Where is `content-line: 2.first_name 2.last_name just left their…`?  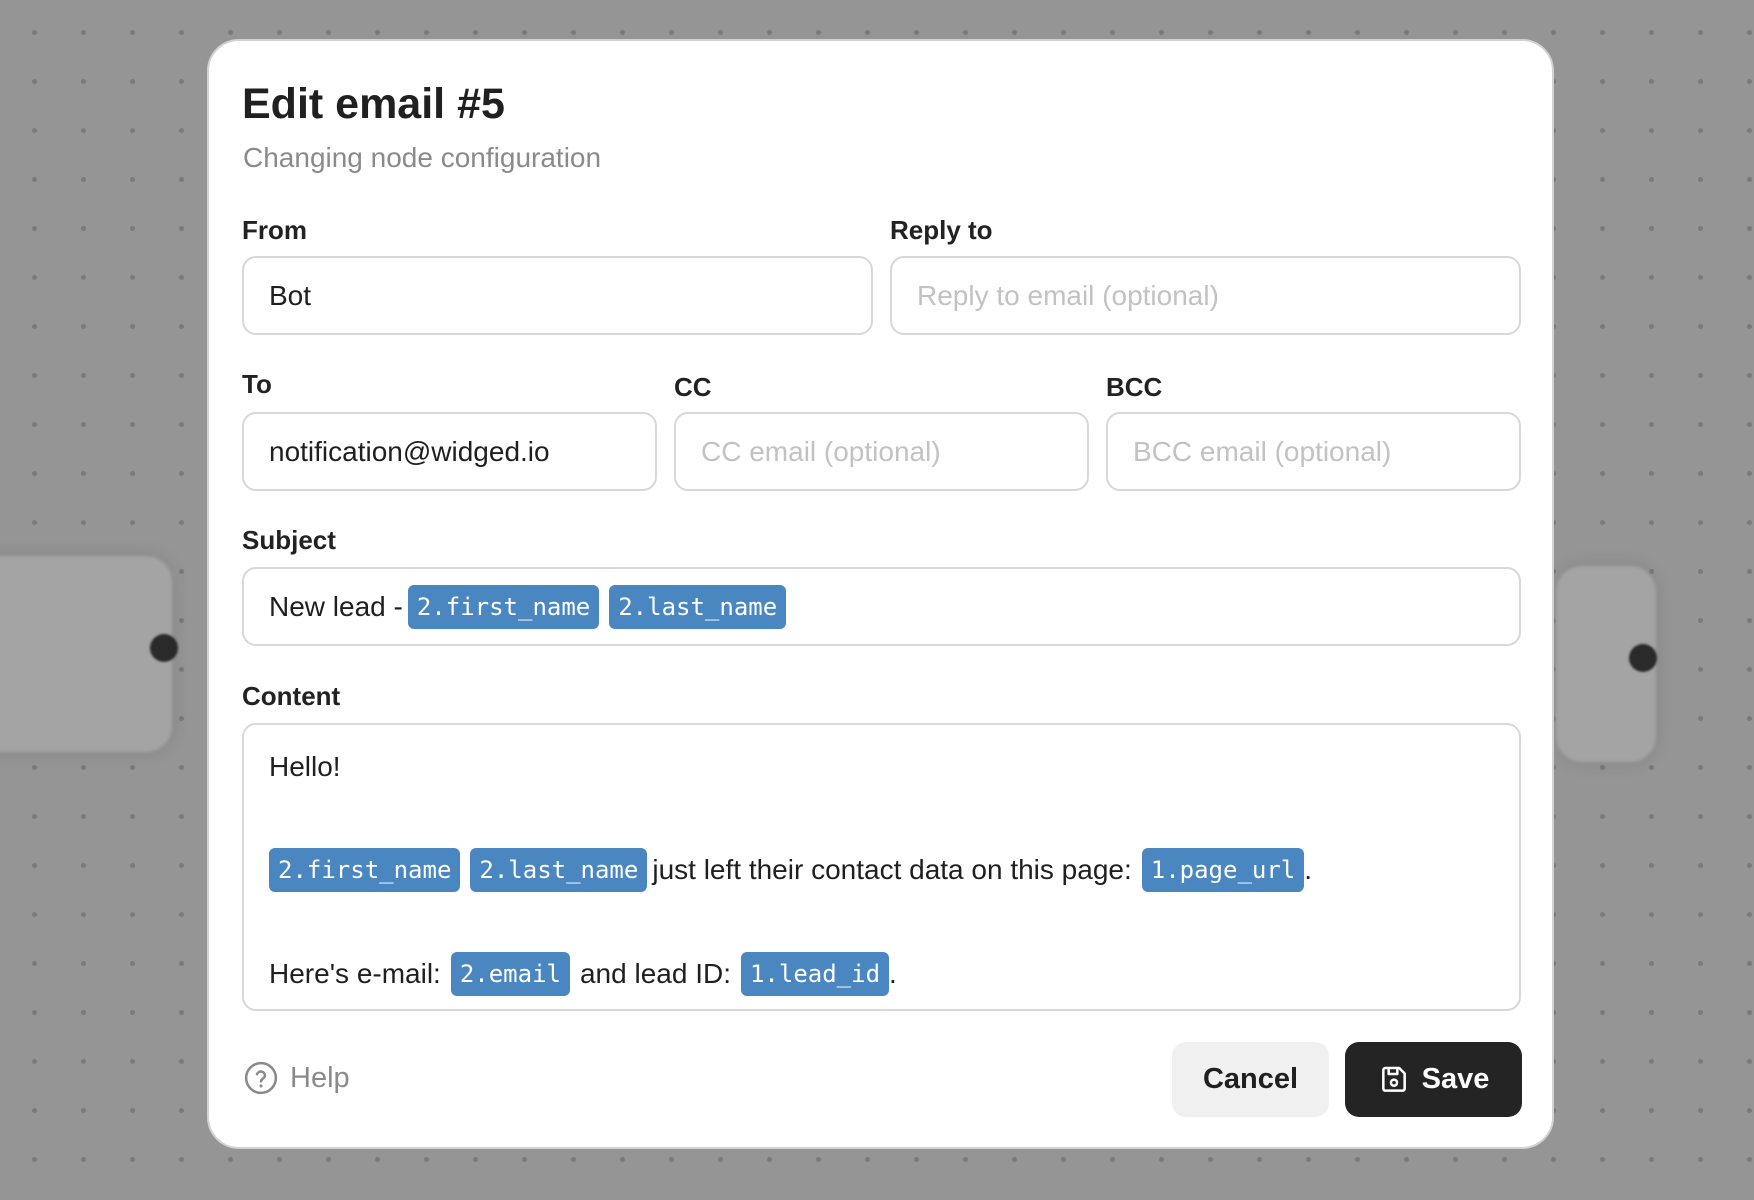 content-line: 2.first_name 2.last_name just left their… is located at coordinates (881, 870).